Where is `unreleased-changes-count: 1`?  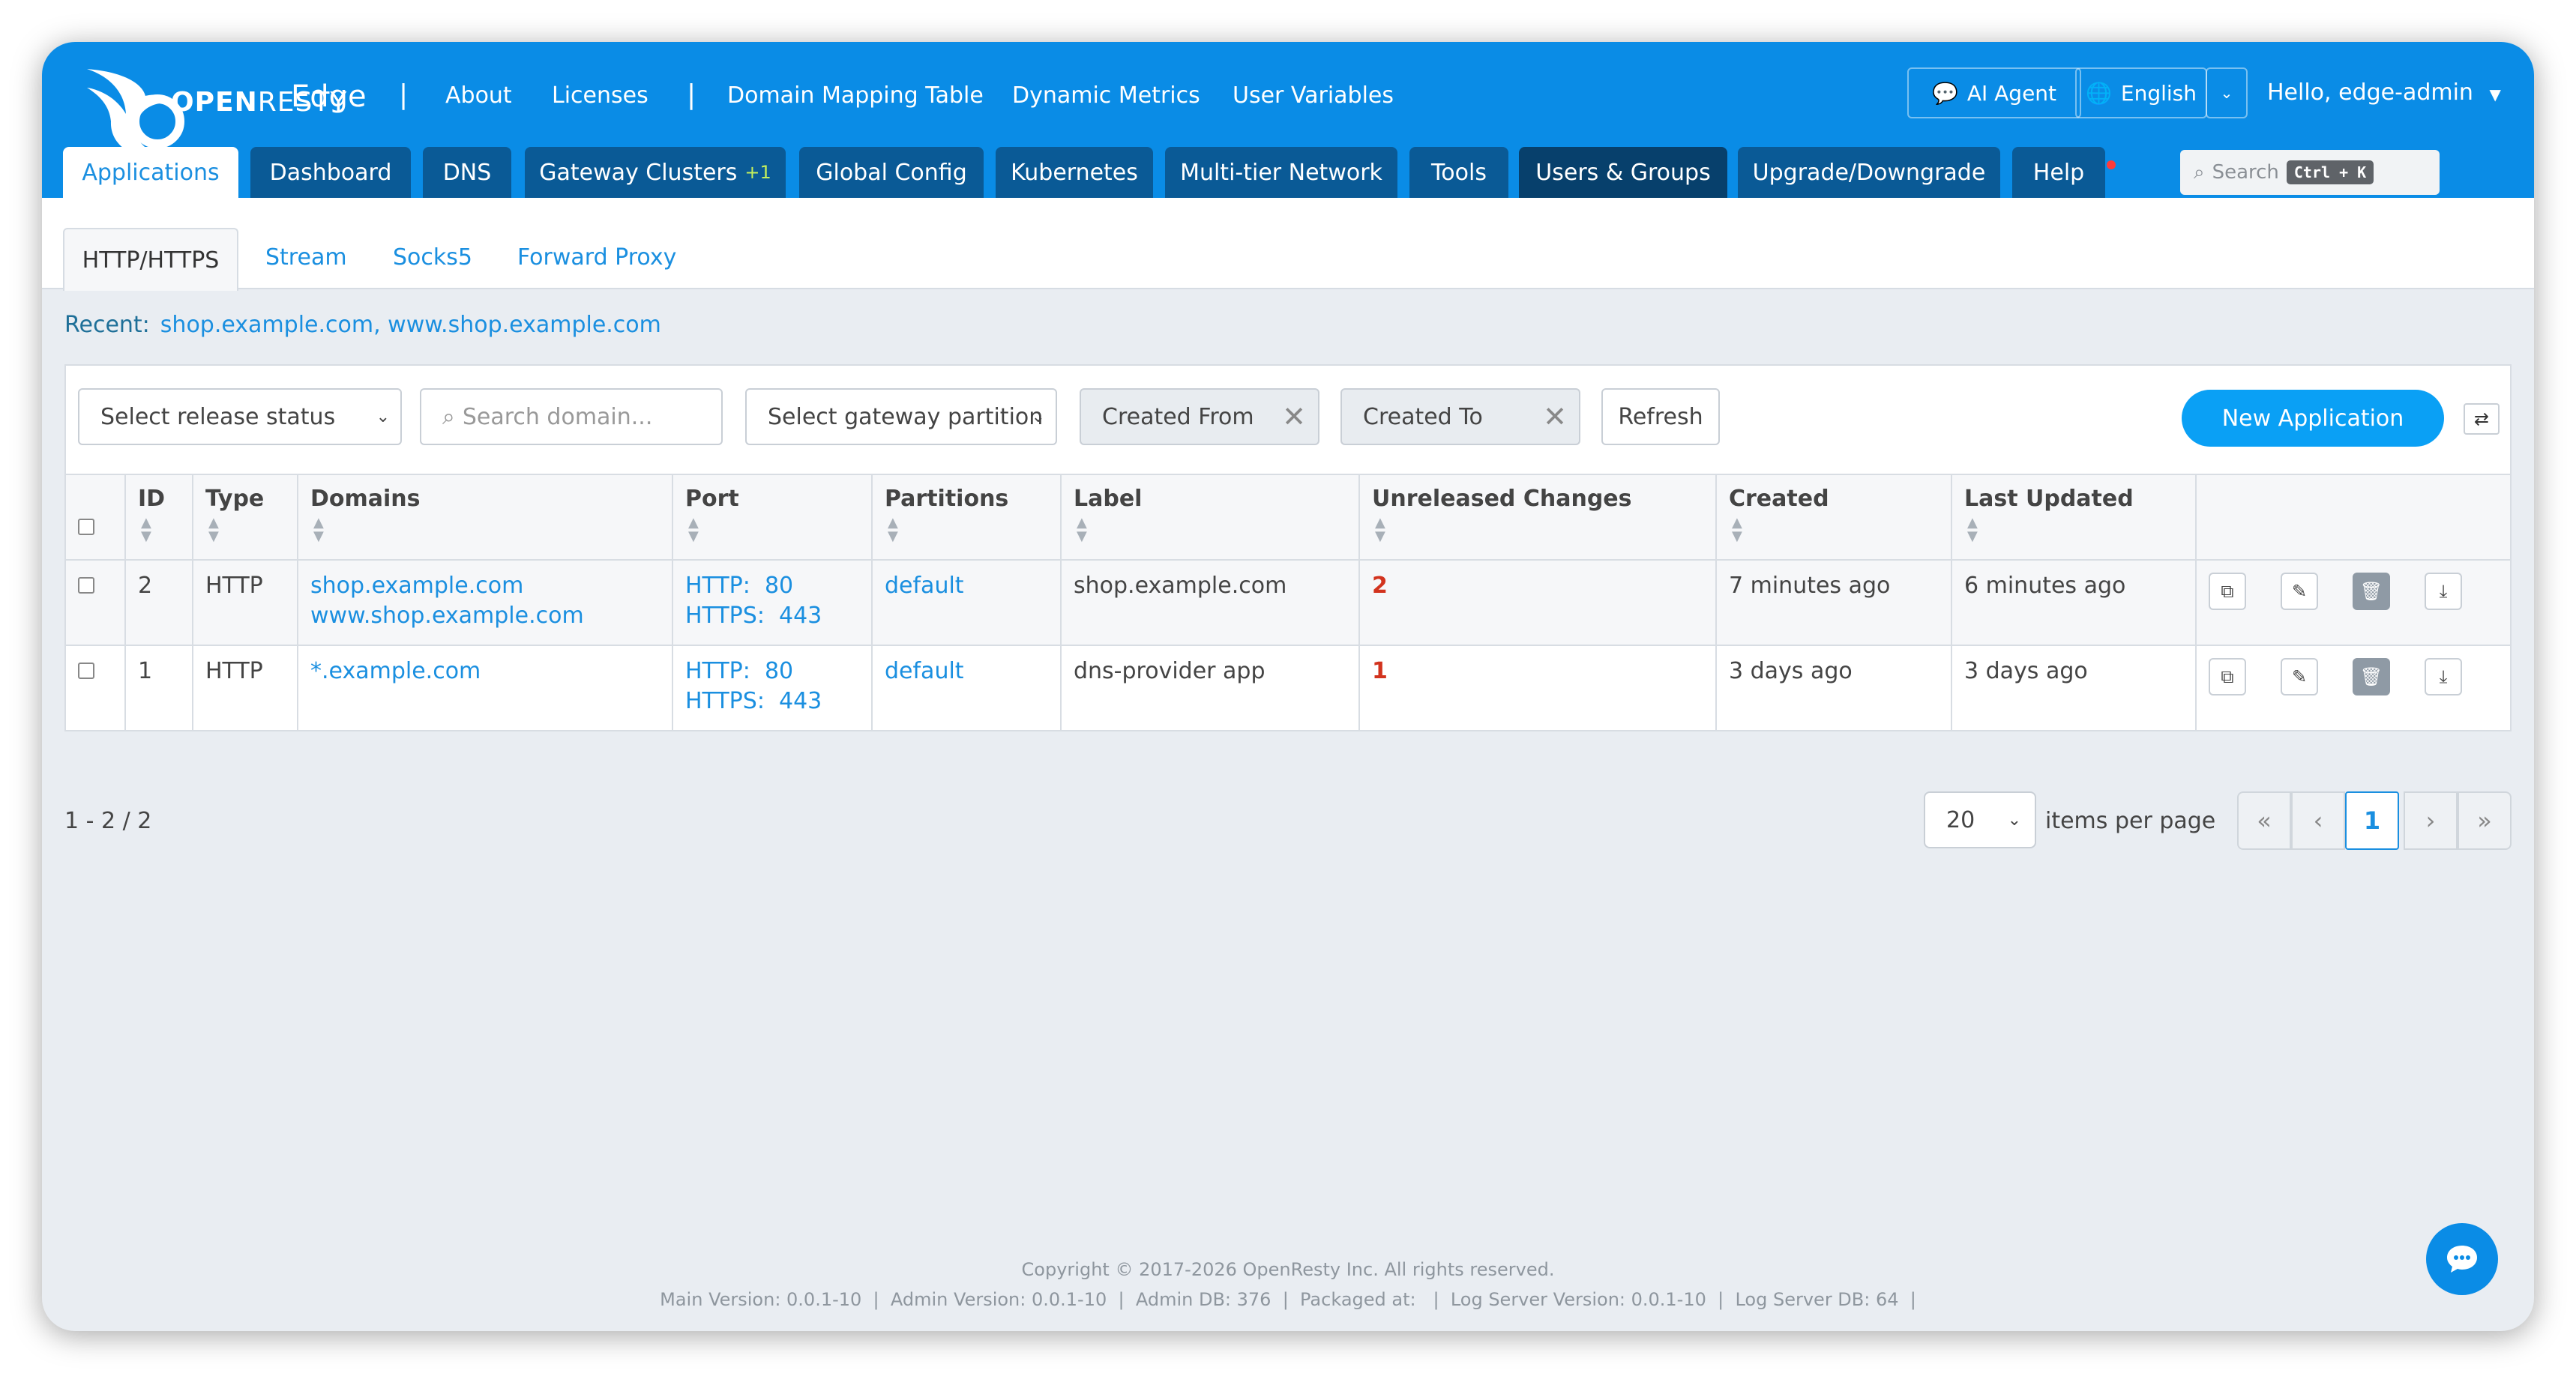 unreleased-changes-count: 1 is located at coordinates (1380, 671).